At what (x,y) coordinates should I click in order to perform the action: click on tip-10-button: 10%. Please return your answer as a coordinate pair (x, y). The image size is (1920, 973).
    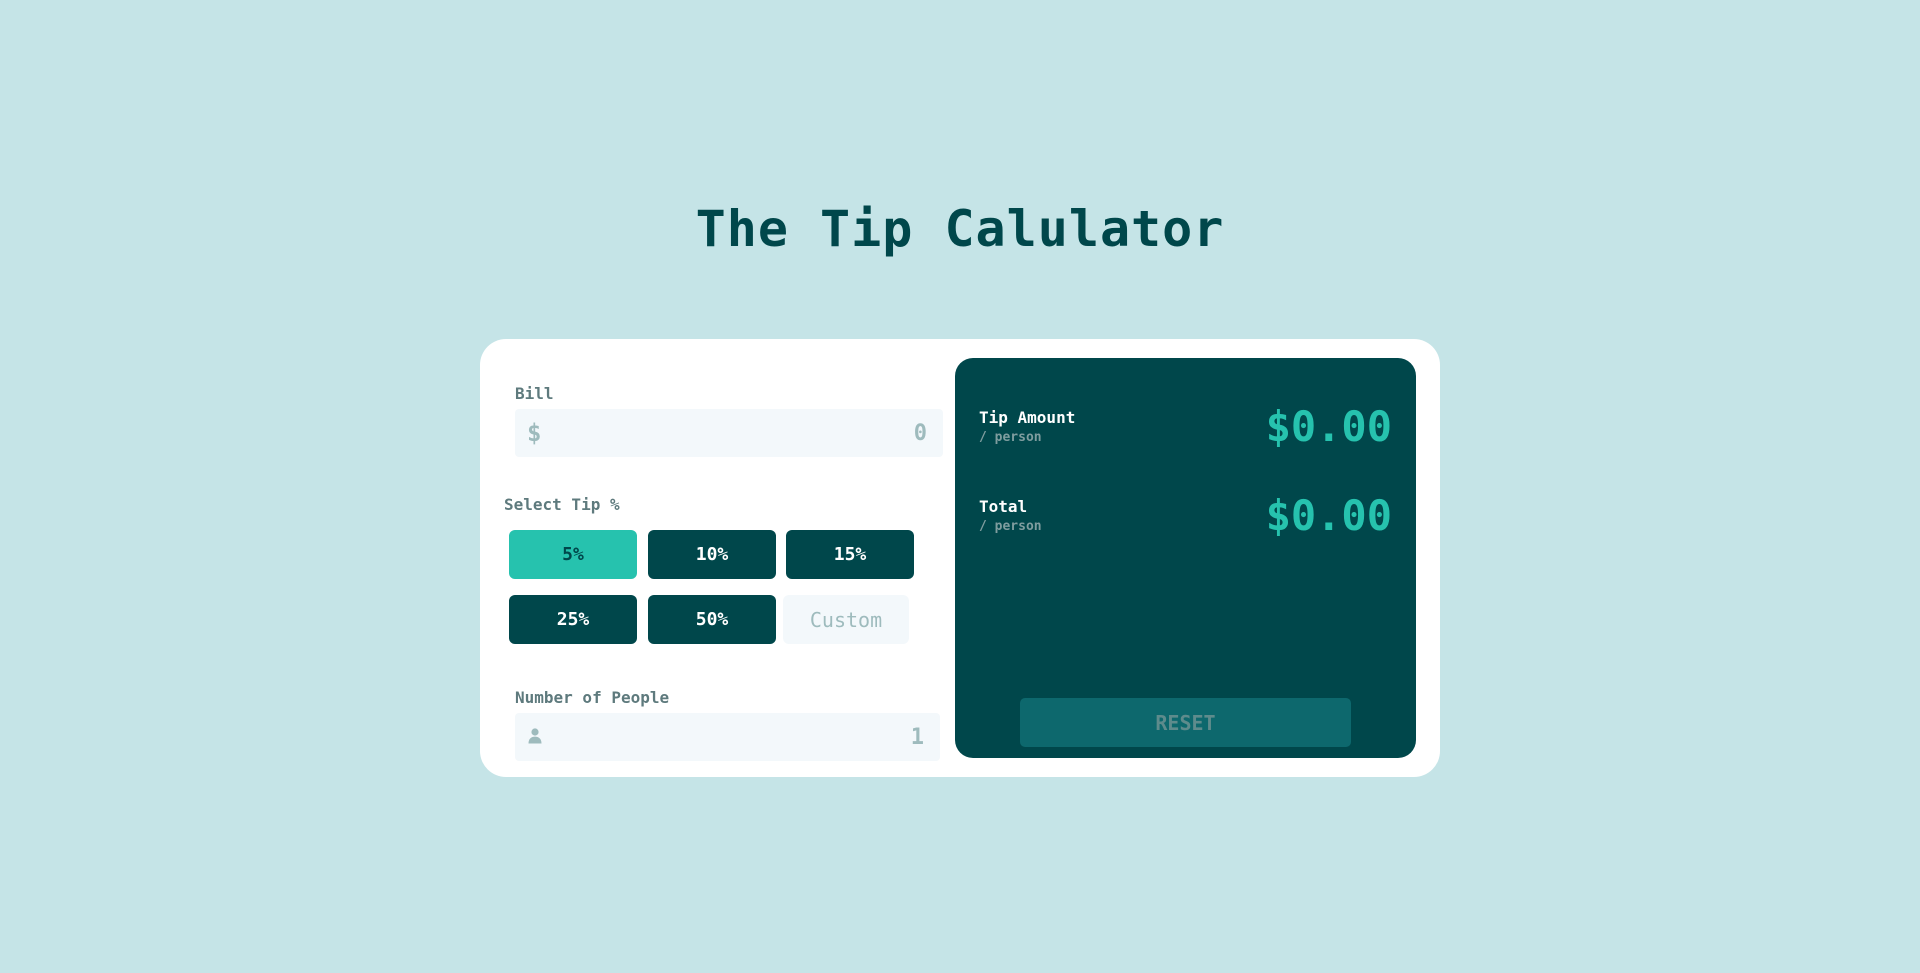
    Looking at the image, I should click on (712, 554).